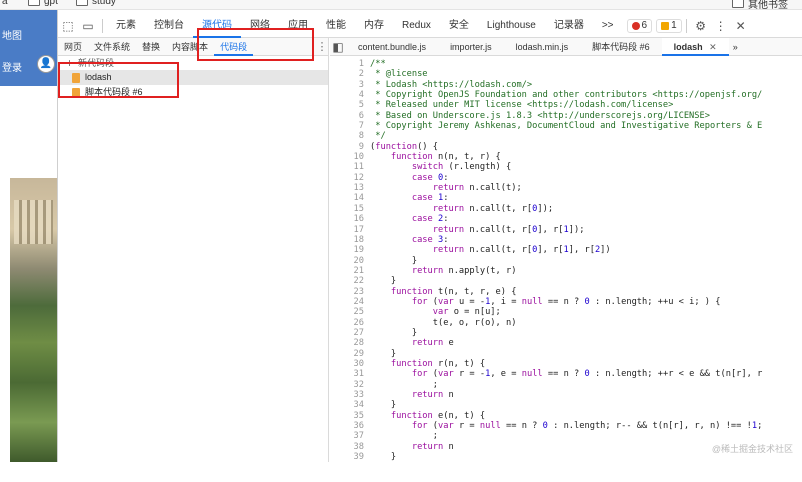 Image resolution: width=802 pixels, height=482 pixels. Describe the element at coordinates (569, 26) in the screenshot. I see `tab-recorder: 记录器` at that location.